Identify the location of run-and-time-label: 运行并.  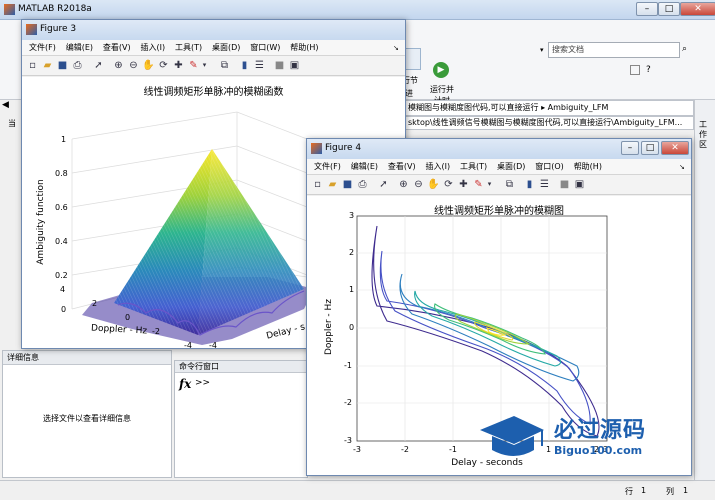
(442, 89).